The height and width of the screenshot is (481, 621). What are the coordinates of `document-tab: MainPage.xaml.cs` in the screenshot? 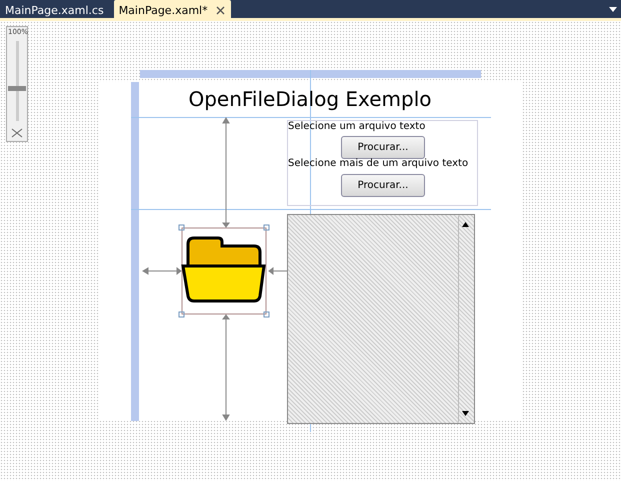 It's located at (55, 9).